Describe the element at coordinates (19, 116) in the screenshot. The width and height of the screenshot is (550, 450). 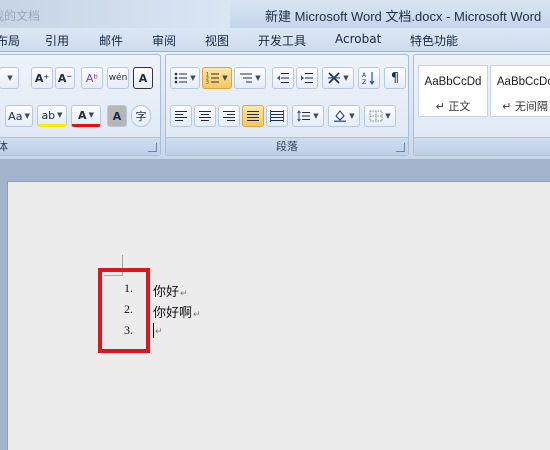
I see `change-case-icon: Aa ▼` at that location.